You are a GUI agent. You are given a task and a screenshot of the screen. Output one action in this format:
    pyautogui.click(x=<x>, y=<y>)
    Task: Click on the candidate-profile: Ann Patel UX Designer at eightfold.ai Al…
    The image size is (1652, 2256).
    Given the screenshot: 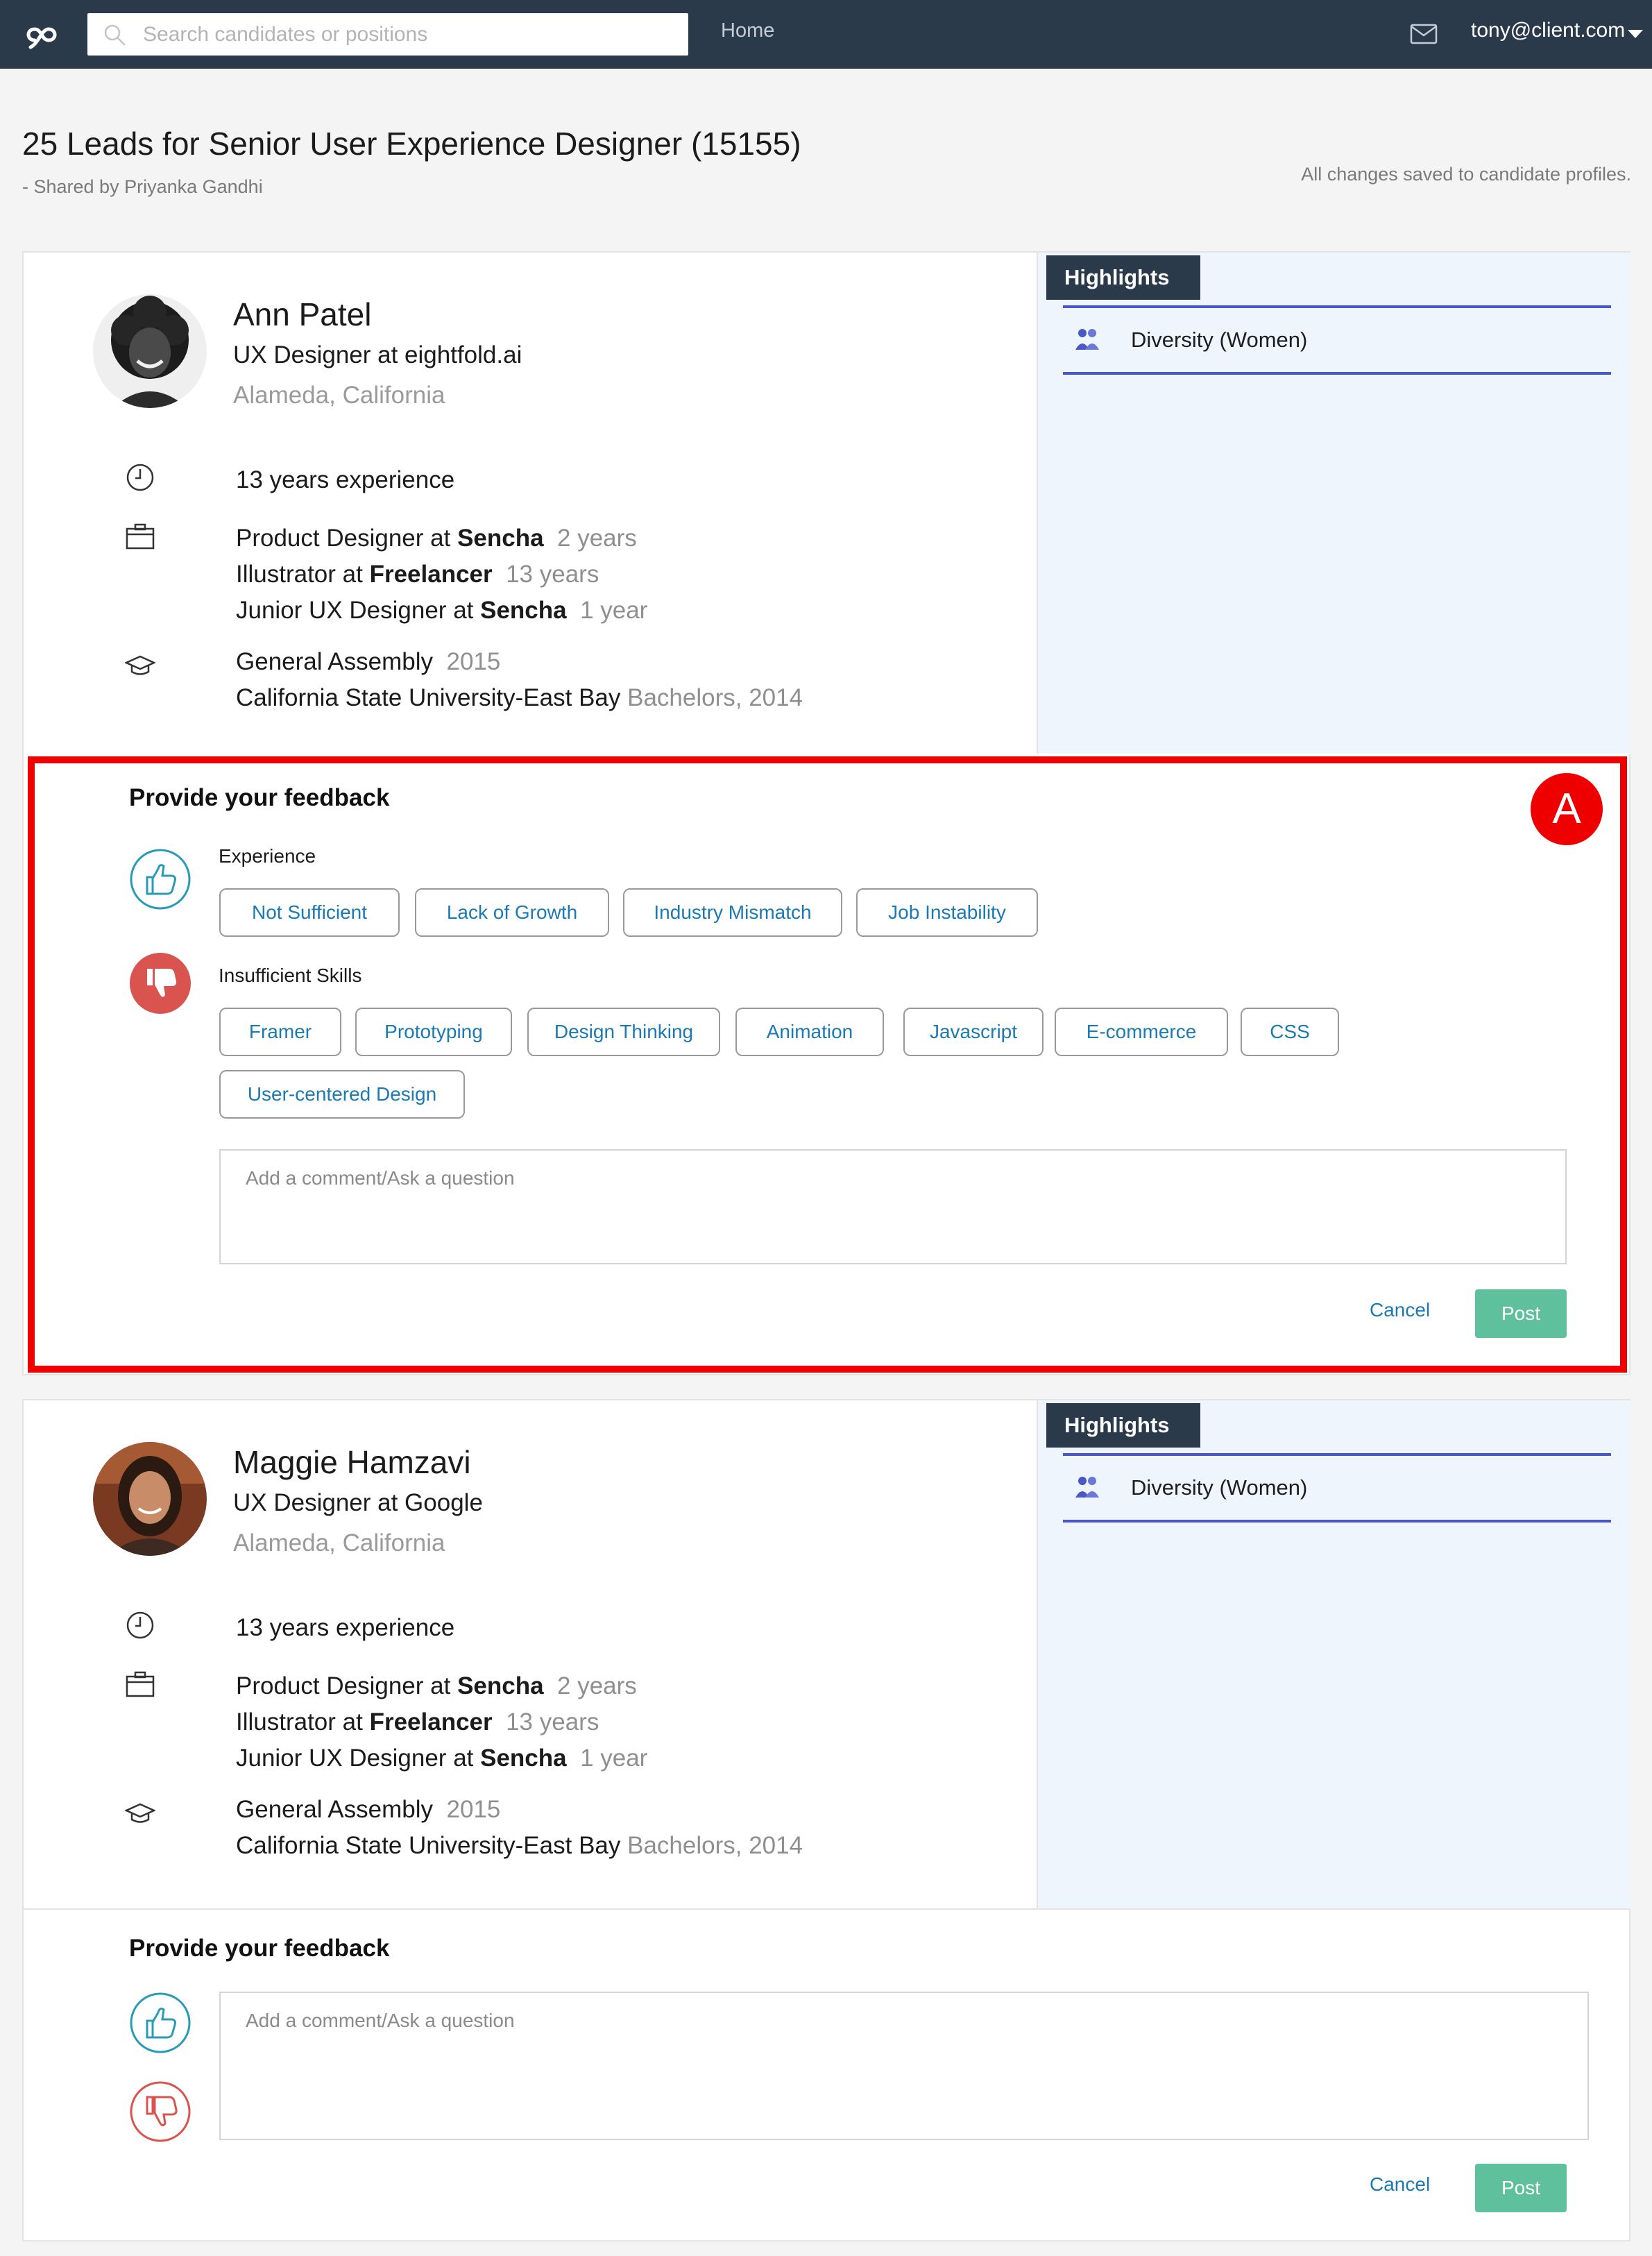 What is the action you would take?
    pyautogui.click(x=529, y=503)
    